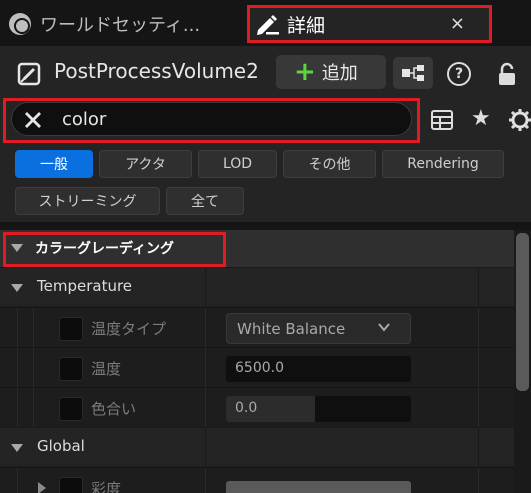 Image resolution: width=531 pixels, height=493 pixels. What do you see at coordinates (257, 480) in the screenshot?
I see `property-row-saturation: 彩度` at bounding box center [257, 480].